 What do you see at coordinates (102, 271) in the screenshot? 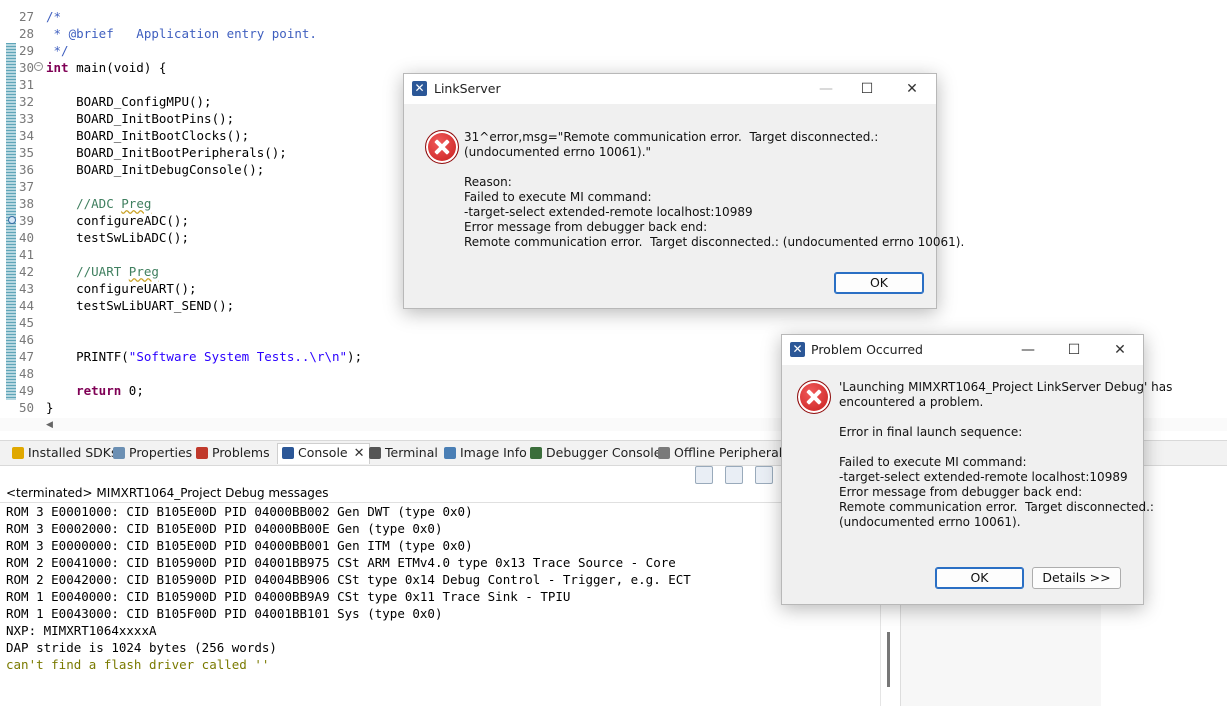
I see `code-text: //UART Preg` at bounding box center [102, 271].